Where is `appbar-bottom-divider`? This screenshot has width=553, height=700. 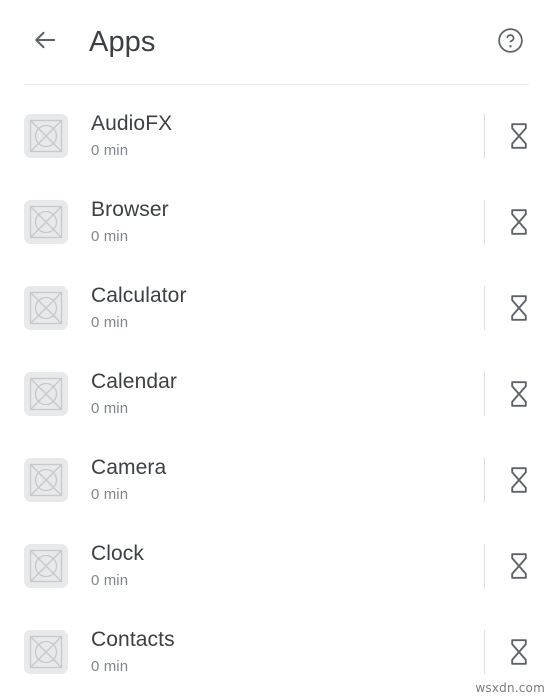 appbar-bottom-divider is located at coordinates (276, 84).